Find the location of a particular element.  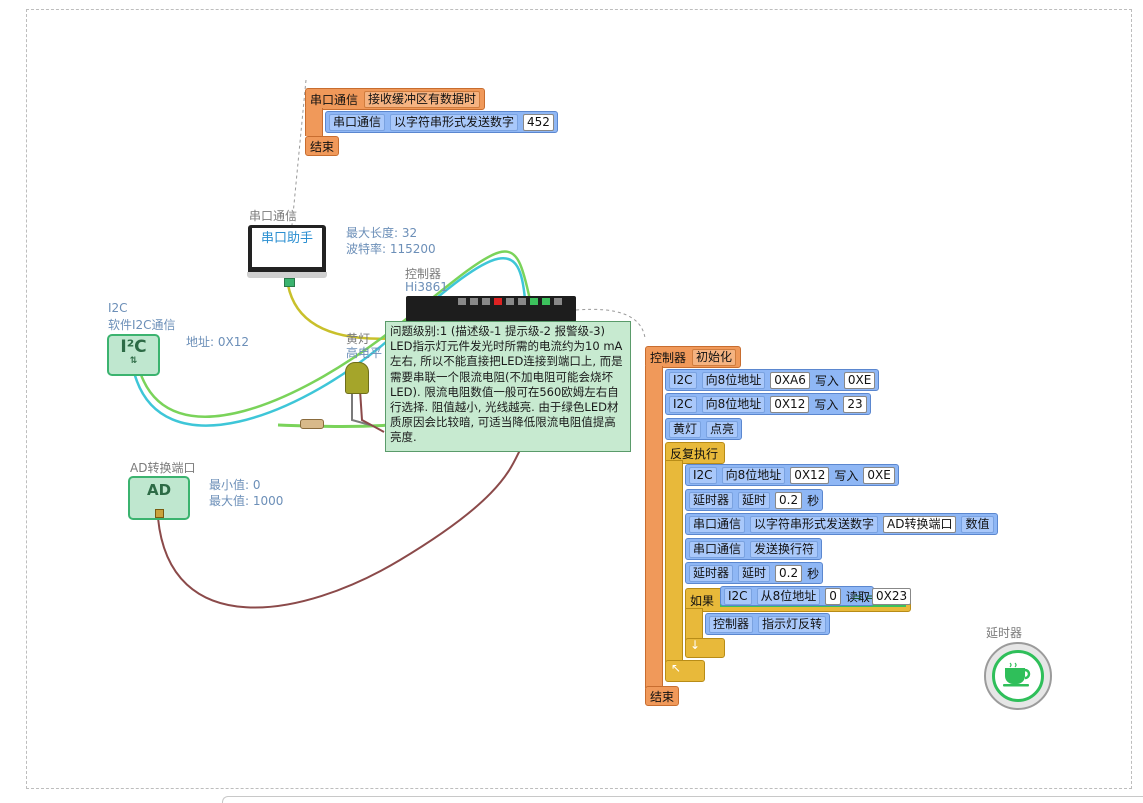

hat-body-bar is located at coordinates (314, 122).